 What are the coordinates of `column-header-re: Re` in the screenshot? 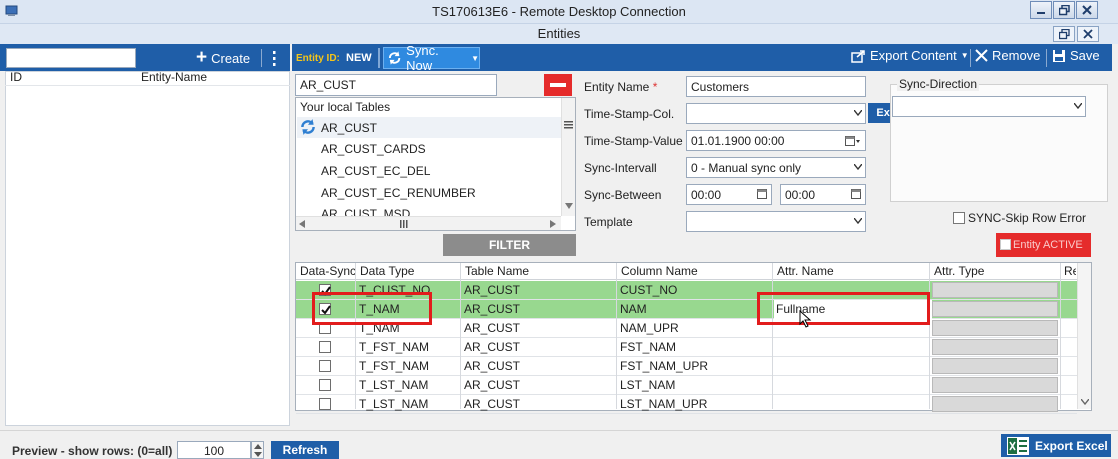 It's located at (1070, 271).